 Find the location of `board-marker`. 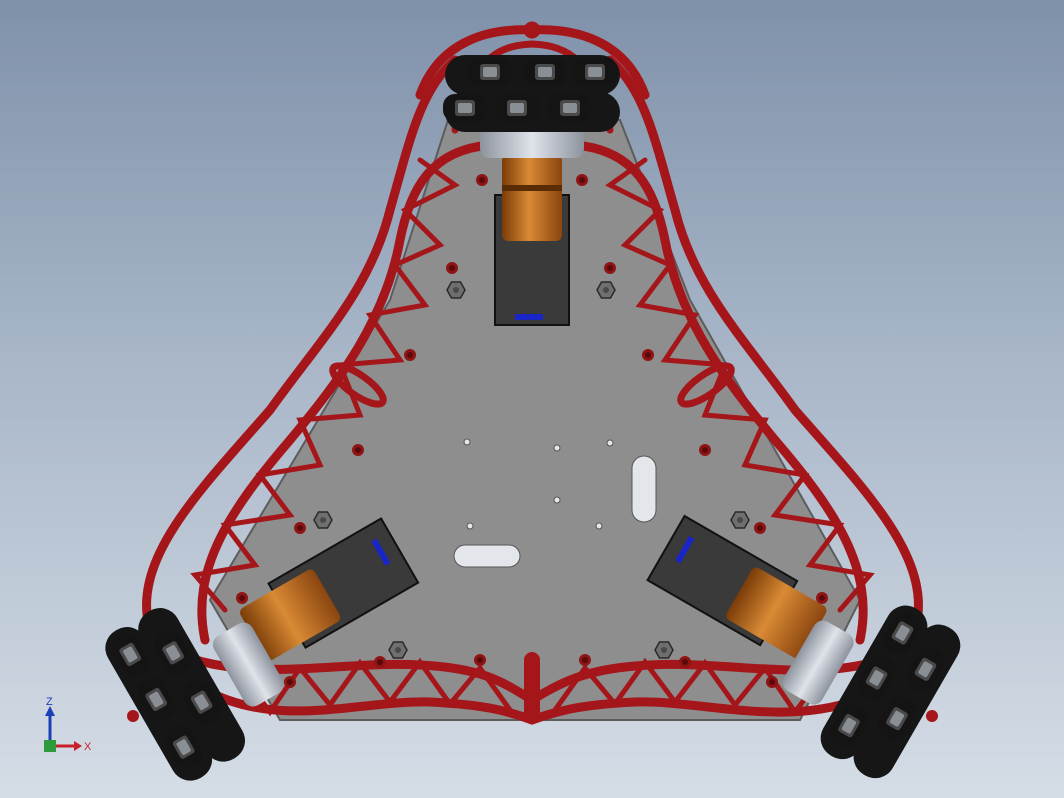

board-marker is located at coordinates (529, 317).